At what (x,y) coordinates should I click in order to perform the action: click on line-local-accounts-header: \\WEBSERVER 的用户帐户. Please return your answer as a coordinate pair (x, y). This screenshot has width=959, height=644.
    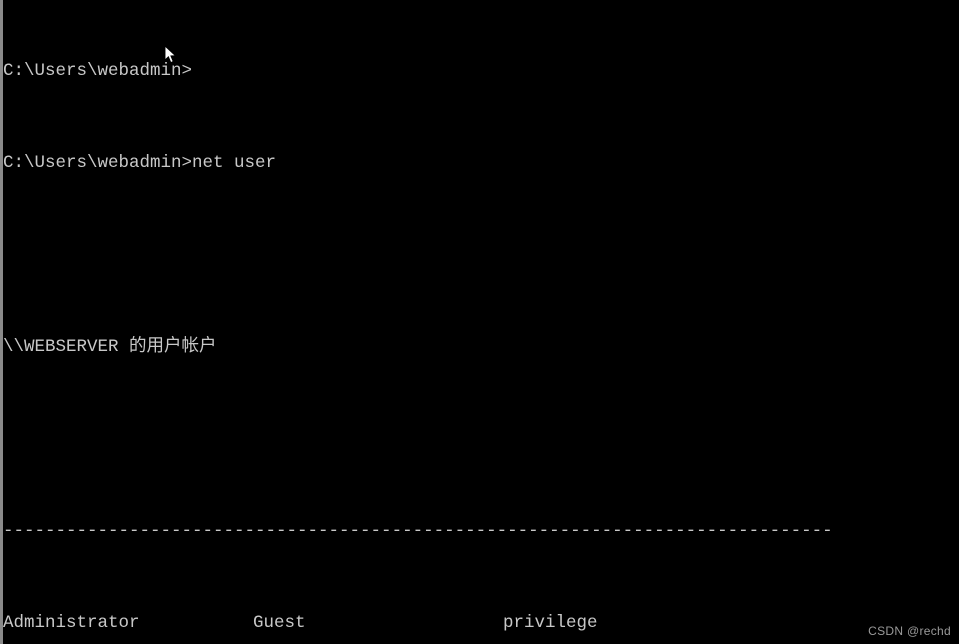
    Looking at the image, I should click on (110, 347).